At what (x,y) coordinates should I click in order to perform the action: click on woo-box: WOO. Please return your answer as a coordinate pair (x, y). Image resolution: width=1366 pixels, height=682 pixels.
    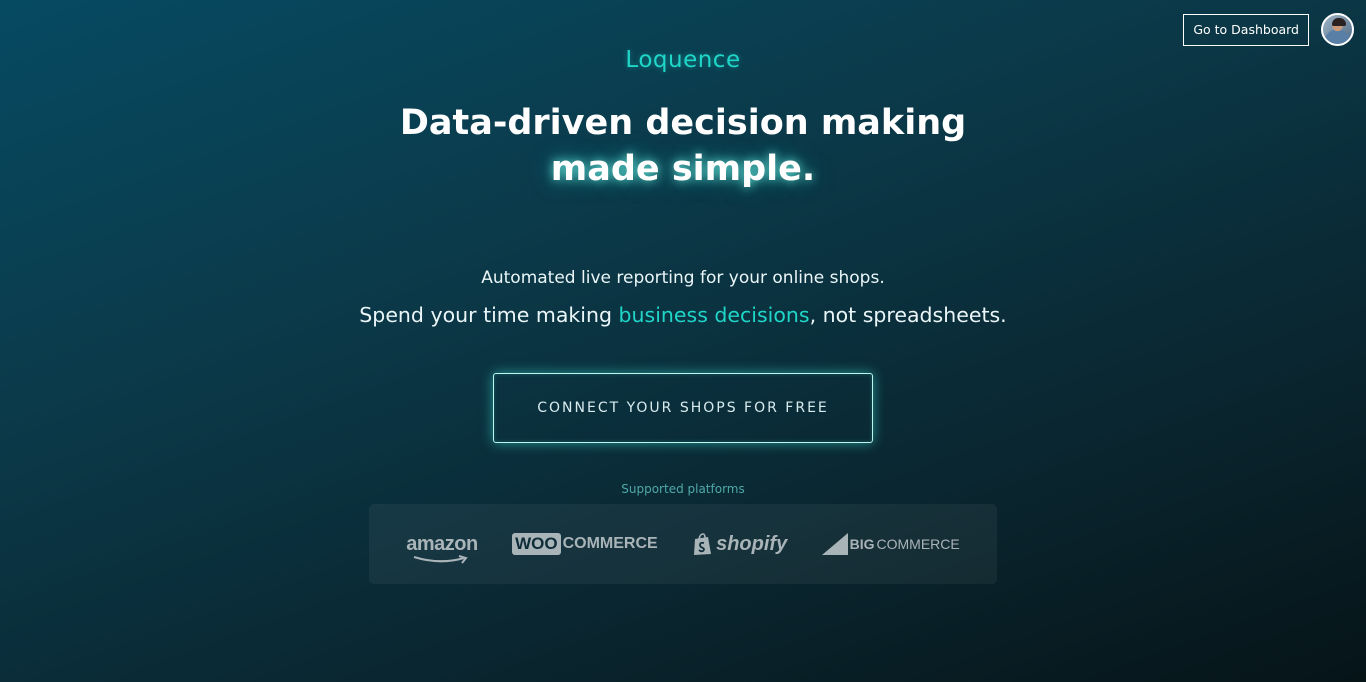
    Looking at the image, I should click on (536, 544).